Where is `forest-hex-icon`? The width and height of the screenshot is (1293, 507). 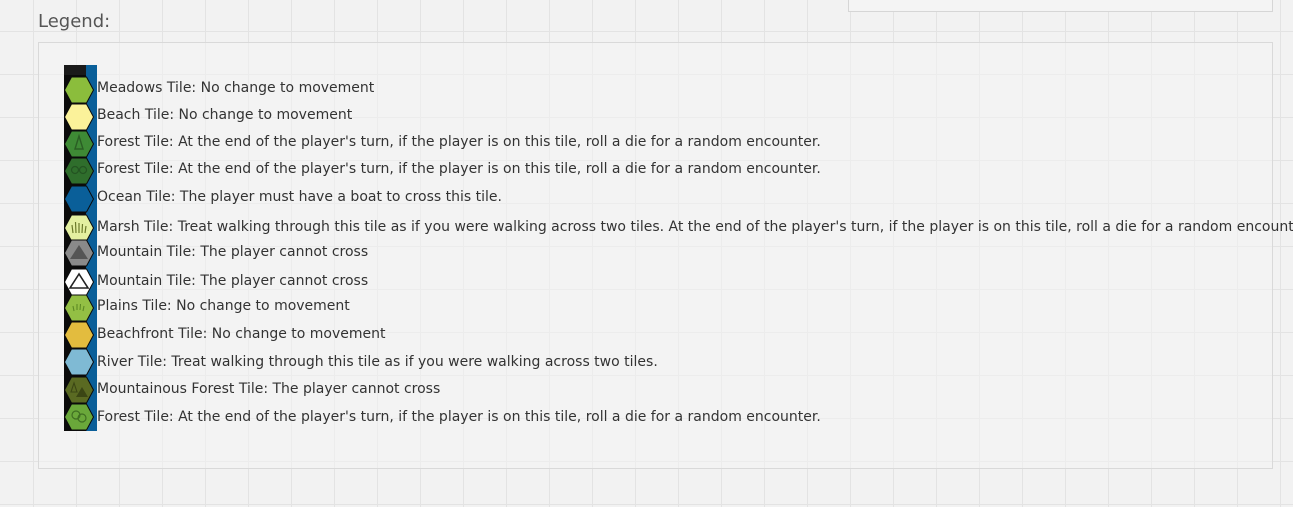 forest-hex-icon is located at coordinates (79, 144).